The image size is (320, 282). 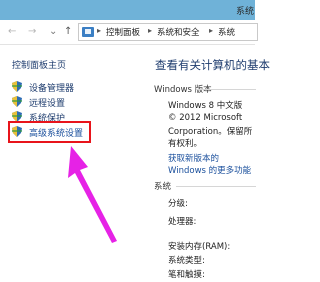 I want to click on system-rating-label: 分级:, so click(x=178, y=204).